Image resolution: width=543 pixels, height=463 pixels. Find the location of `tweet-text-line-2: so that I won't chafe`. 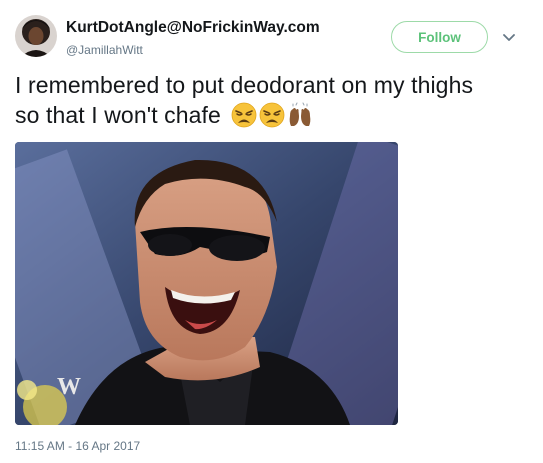

tweet-text-line-2: so that I won't chafe is located at coordinates (118, 115).